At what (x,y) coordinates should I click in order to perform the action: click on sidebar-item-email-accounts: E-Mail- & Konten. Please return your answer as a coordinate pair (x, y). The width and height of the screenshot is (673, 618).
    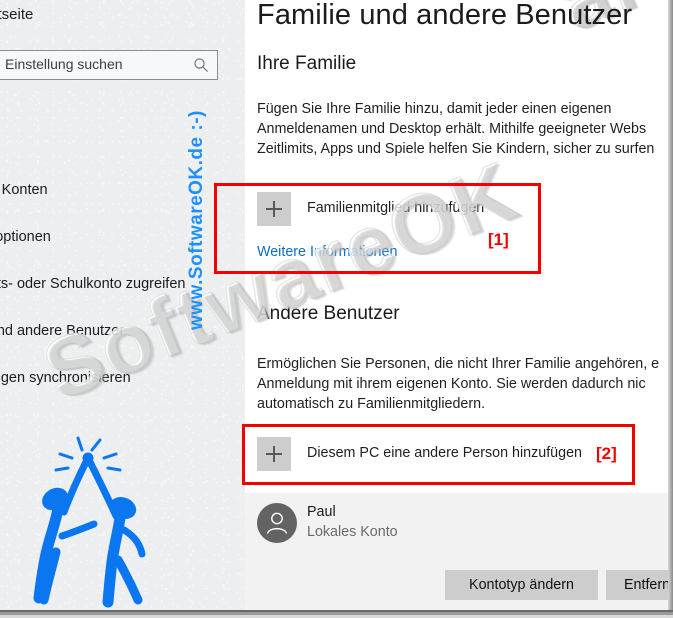
    Looking at the image, I should click on (24, 190).